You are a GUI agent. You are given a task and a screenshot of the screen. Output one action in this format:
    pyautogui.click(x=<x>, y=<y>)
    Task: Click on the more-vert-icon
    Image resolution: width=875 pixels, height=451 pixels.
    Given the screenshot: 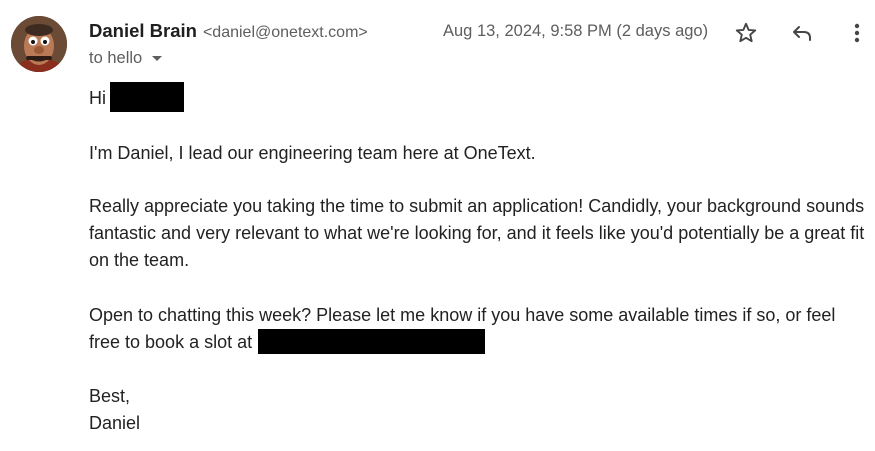 What is the action you would take?
    pyautogui.click(x=857, y=33)
    